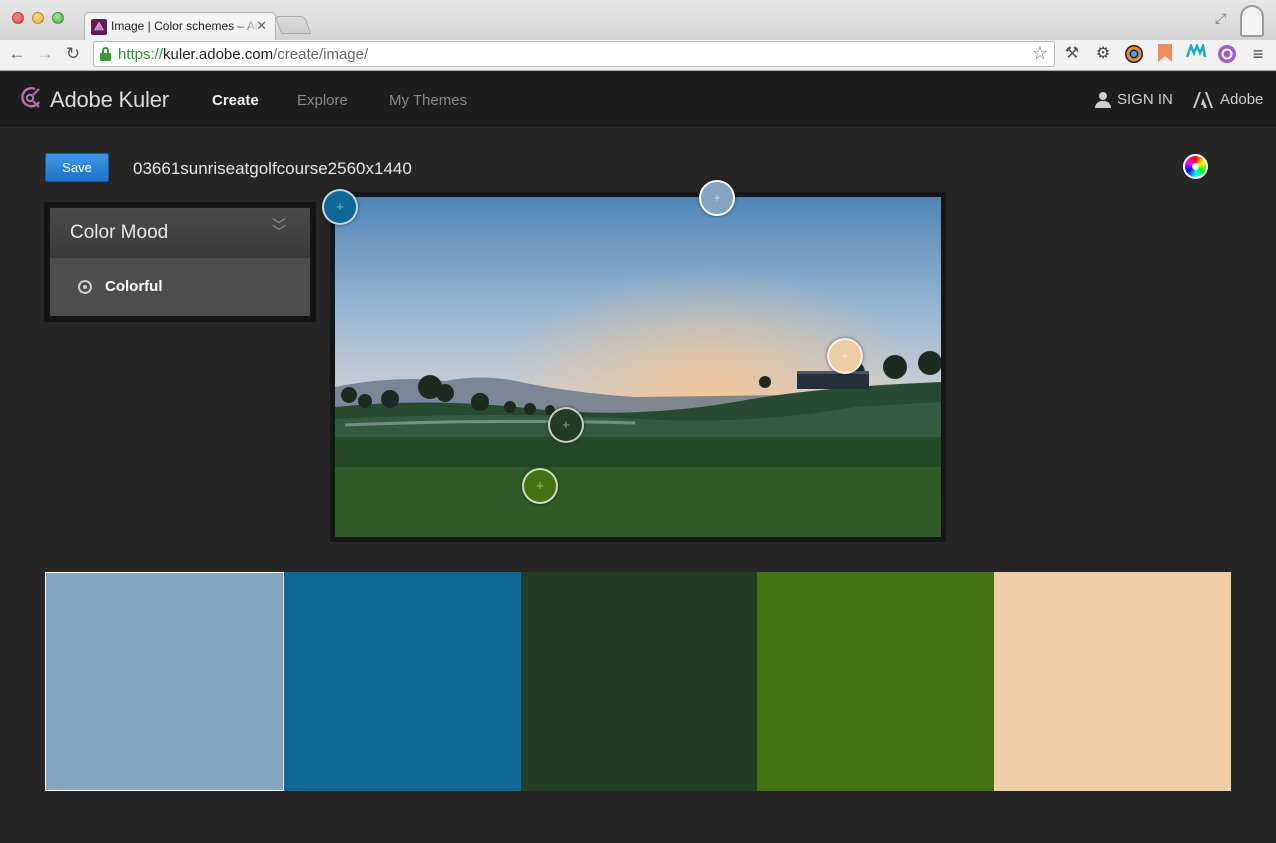 This screenshot has width=1276, height=843. Describe the element at coordinates (119, 232) in the screenshot. I see `color-mood-title: Color Mood` at that location.